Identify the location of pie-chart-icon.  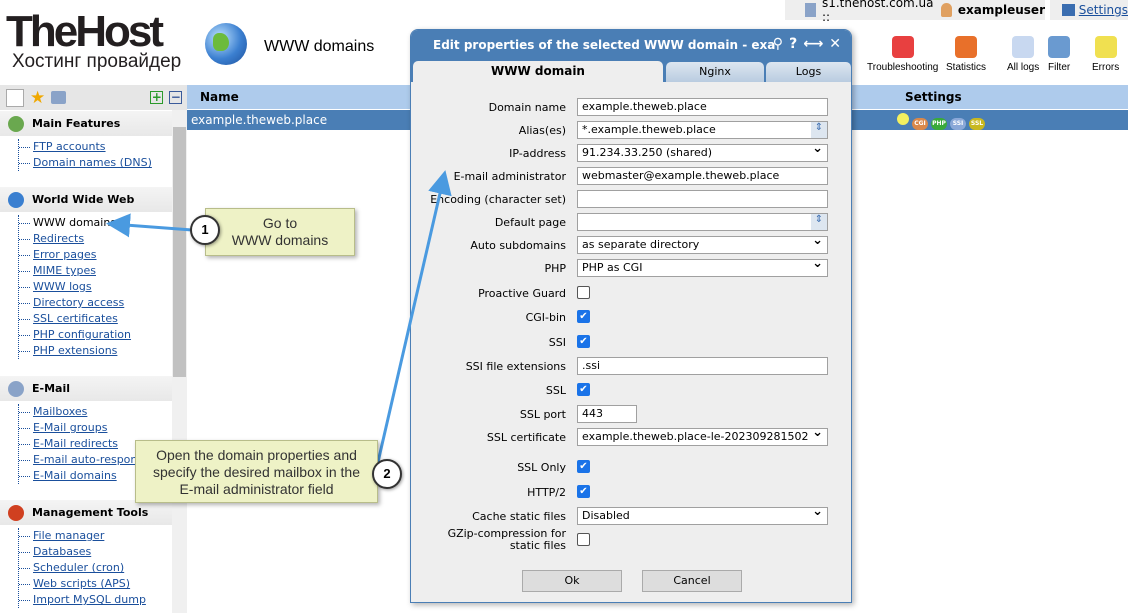
(966, 47).